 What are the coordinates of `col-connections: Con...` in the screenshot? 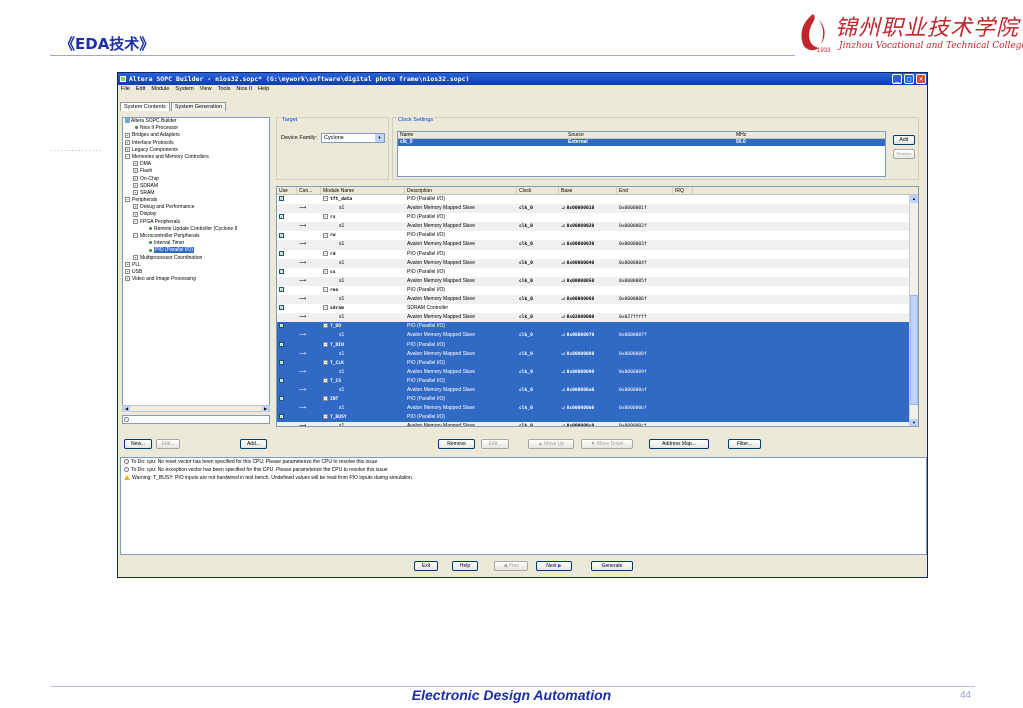 It's located at (309, 190).